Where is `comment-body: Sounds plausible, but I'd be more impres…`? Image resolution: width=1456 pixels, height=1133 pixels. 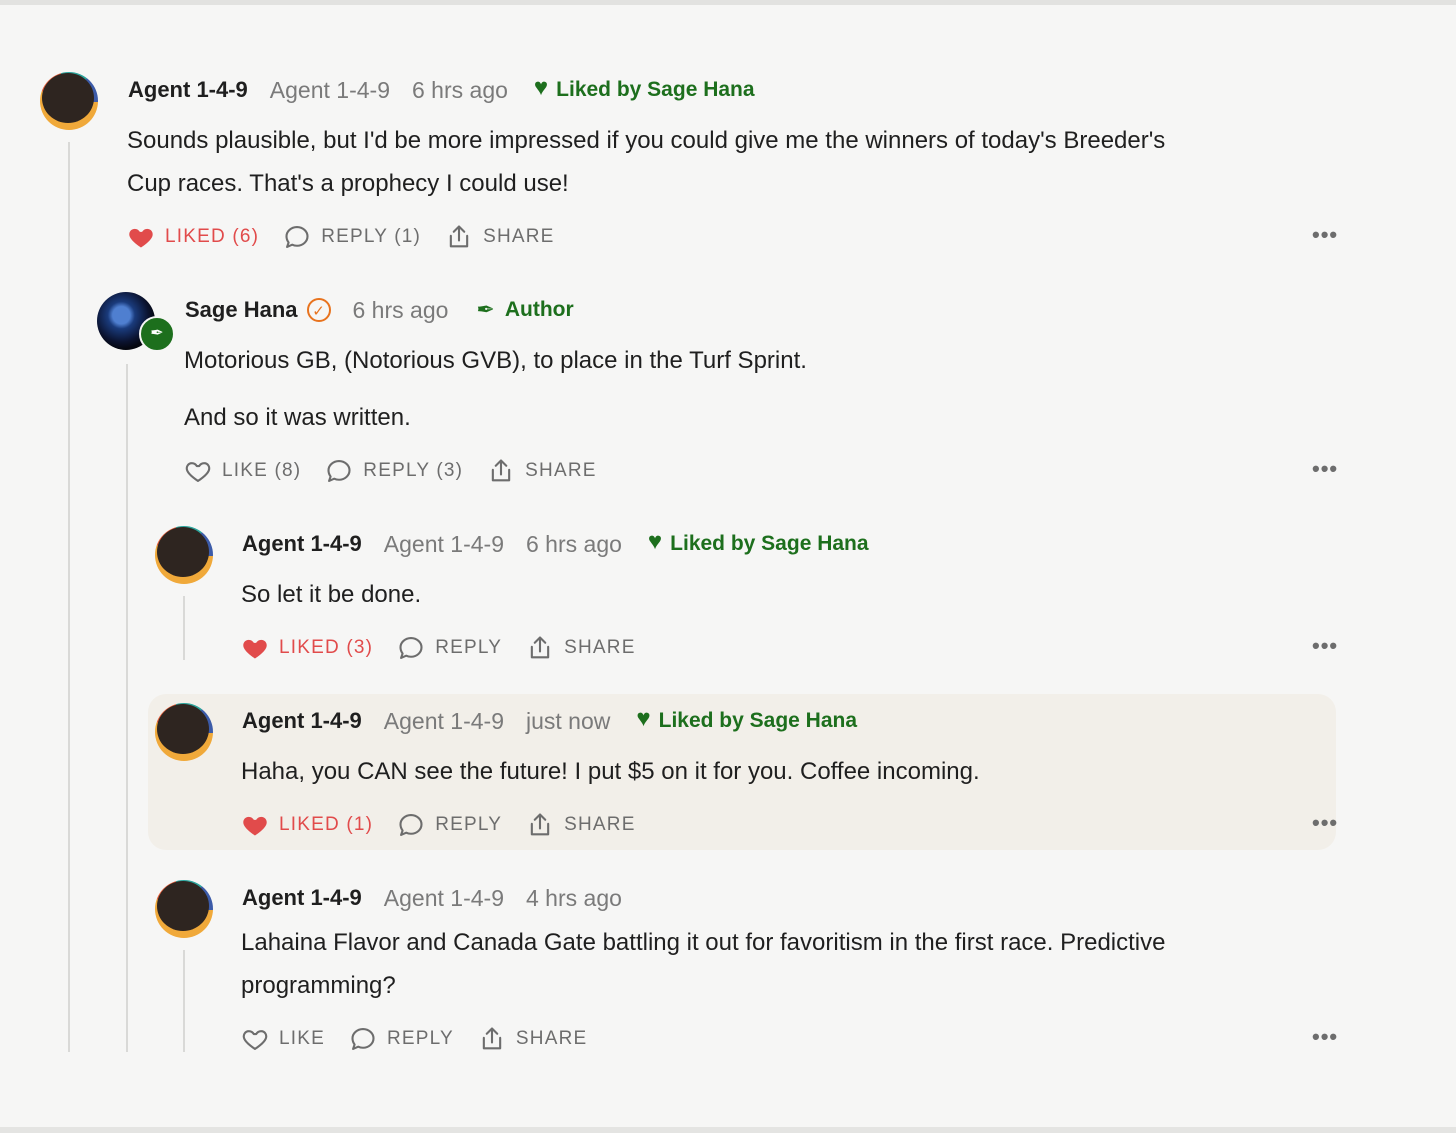
comment-body: Sounds plausible, but I'd be more impres… is located at coordinates (747, 162).